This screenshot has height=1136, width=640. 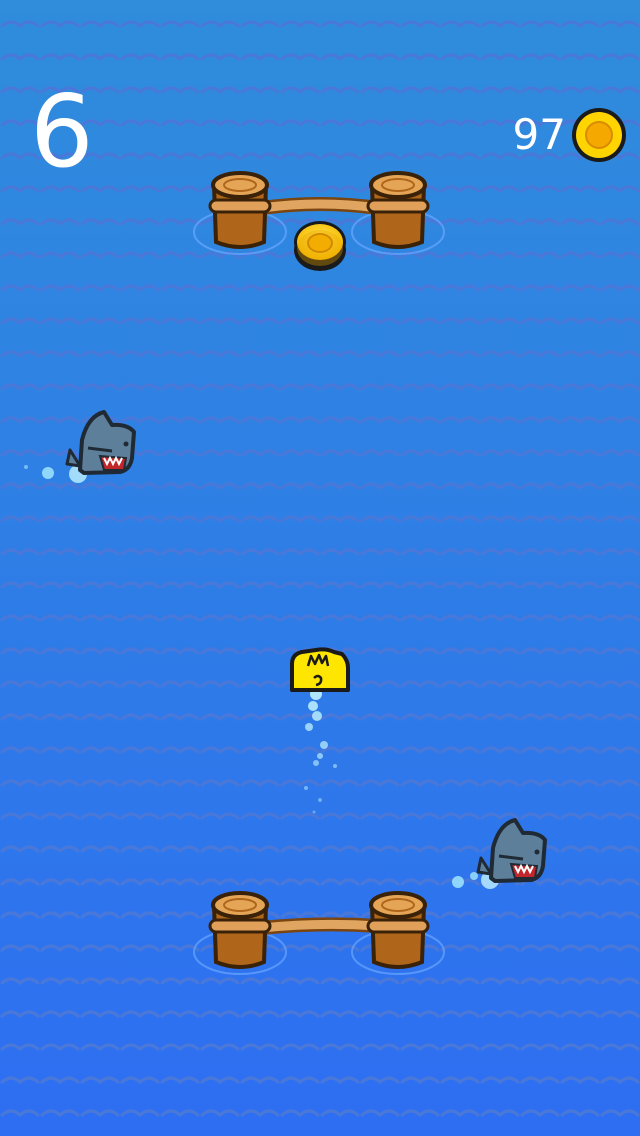 What do you see at coordinates (539, 134) in the screenshot?
I see `coin-count: 97` at bounding box center [539, 134].